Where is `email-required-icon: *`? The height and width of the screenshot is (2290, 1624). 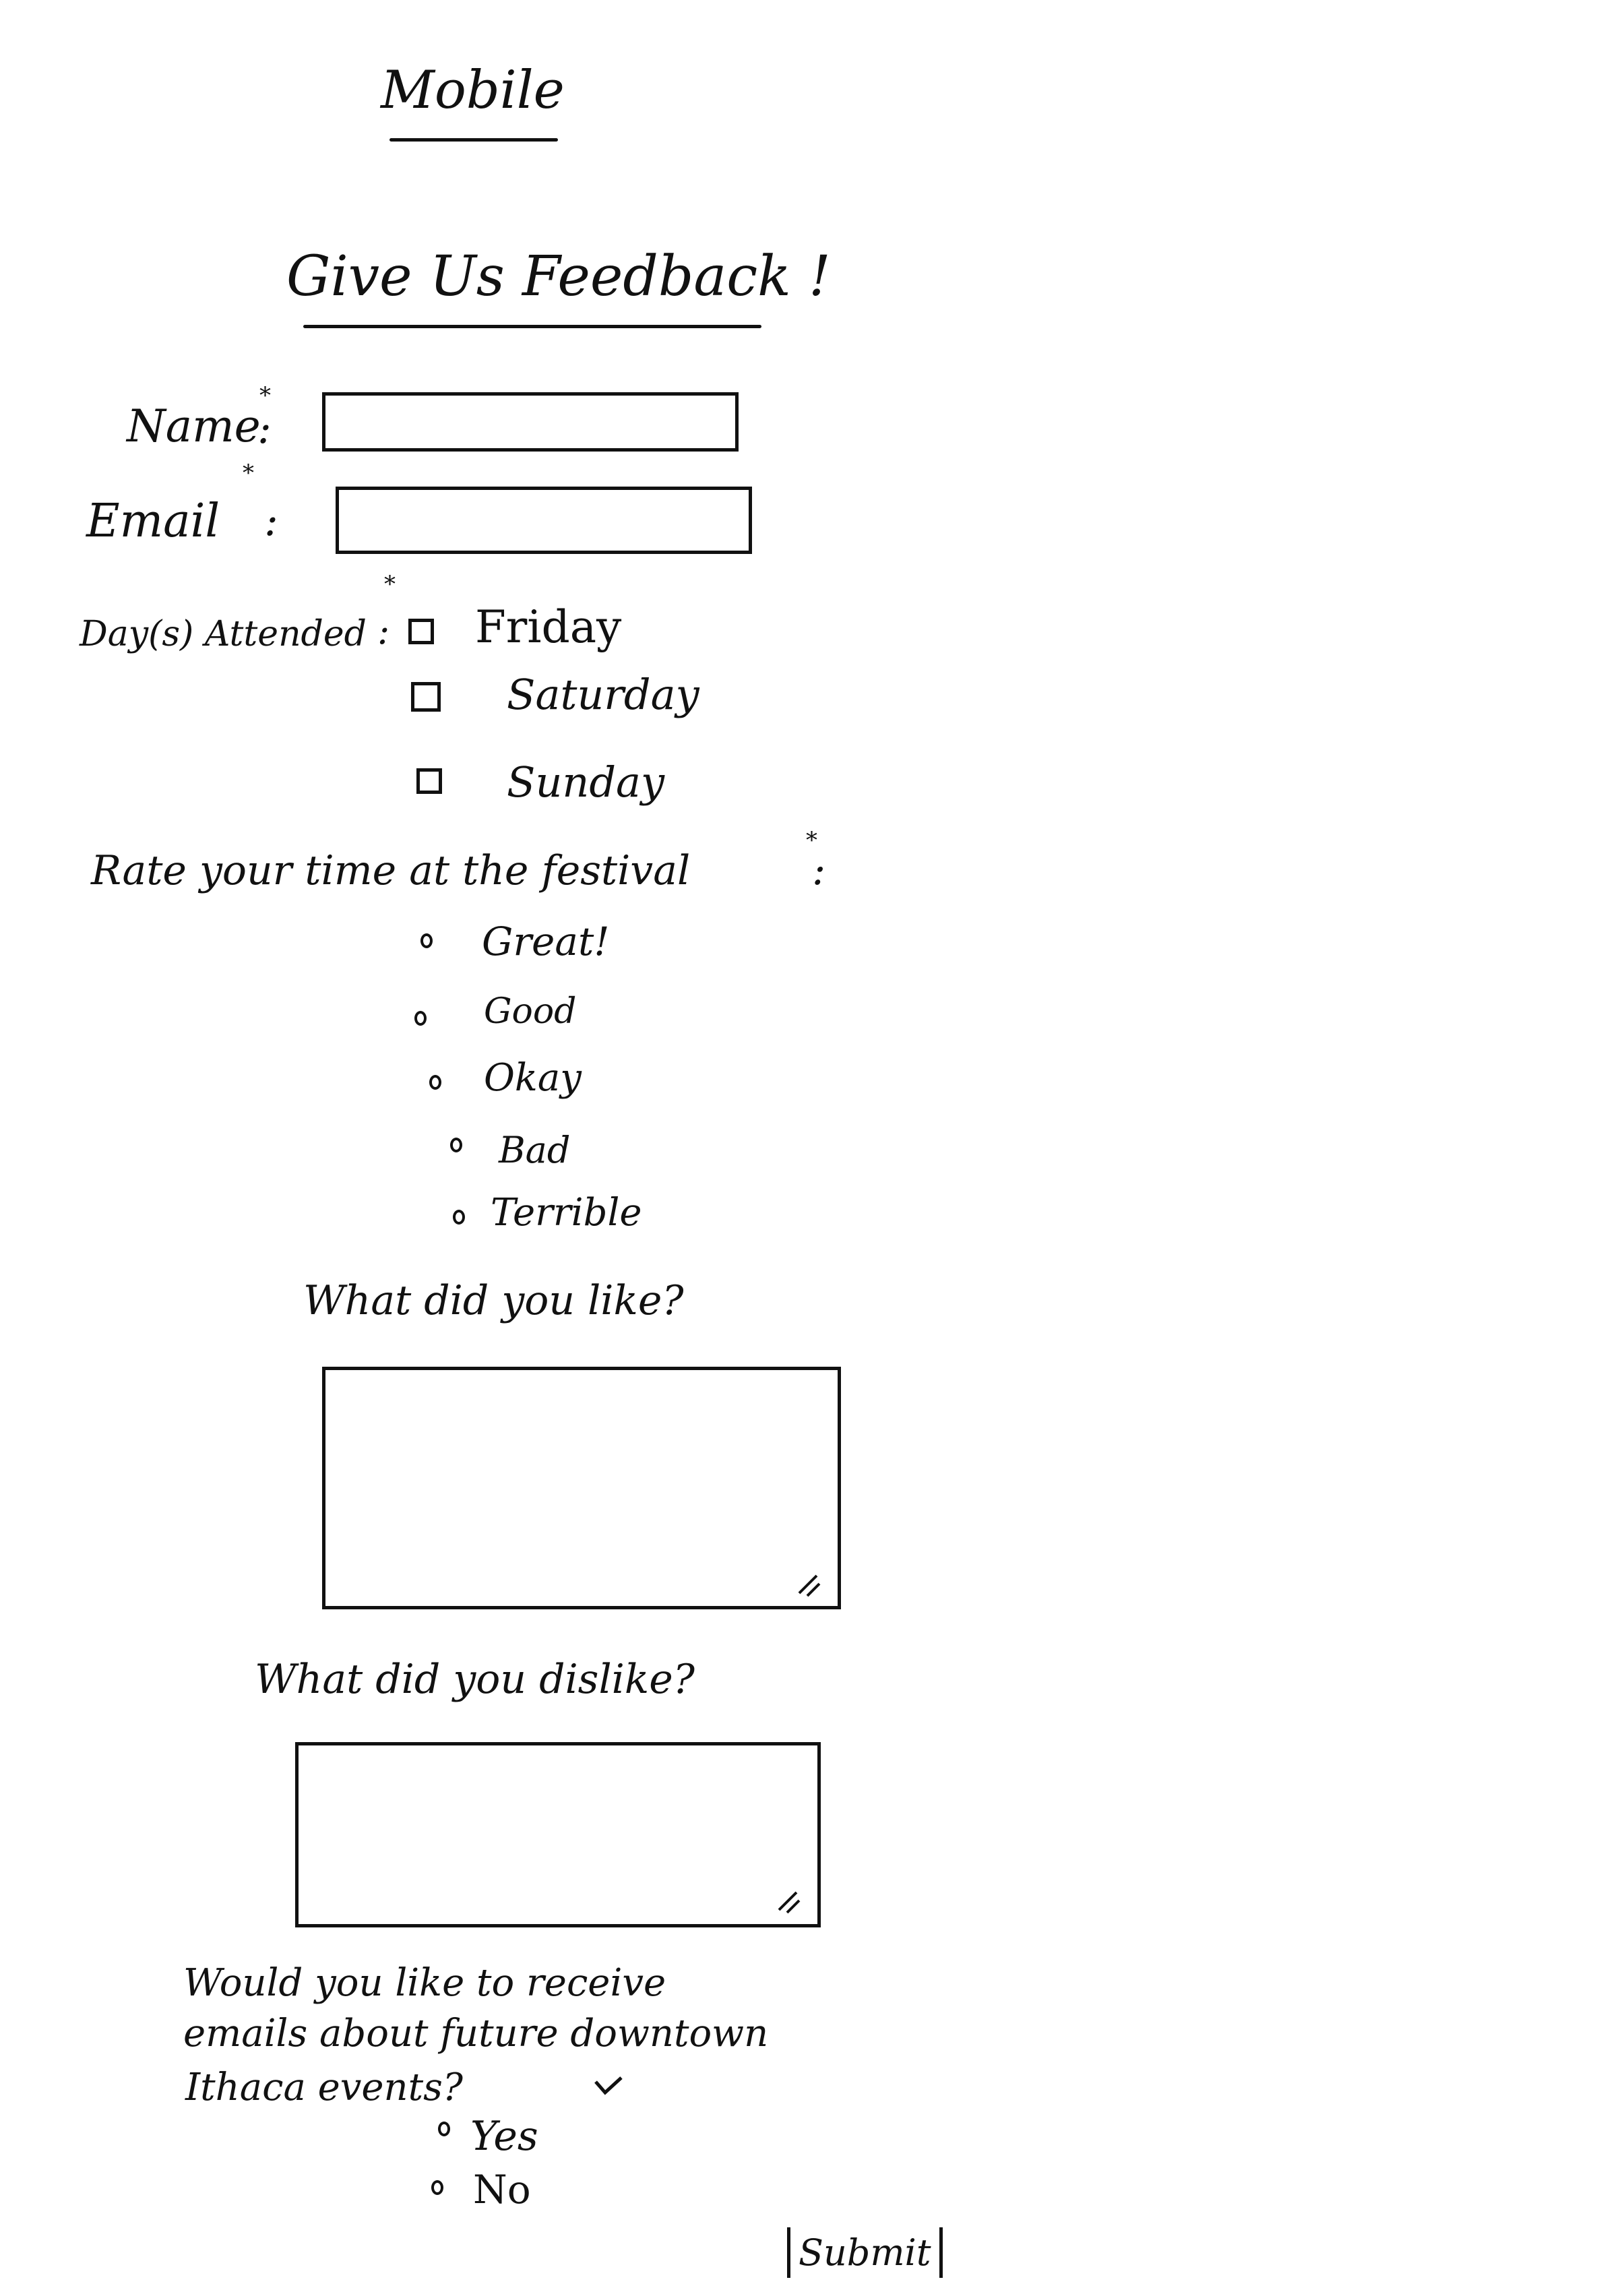
email-required-icon: * is located at coordinates (249, 474).